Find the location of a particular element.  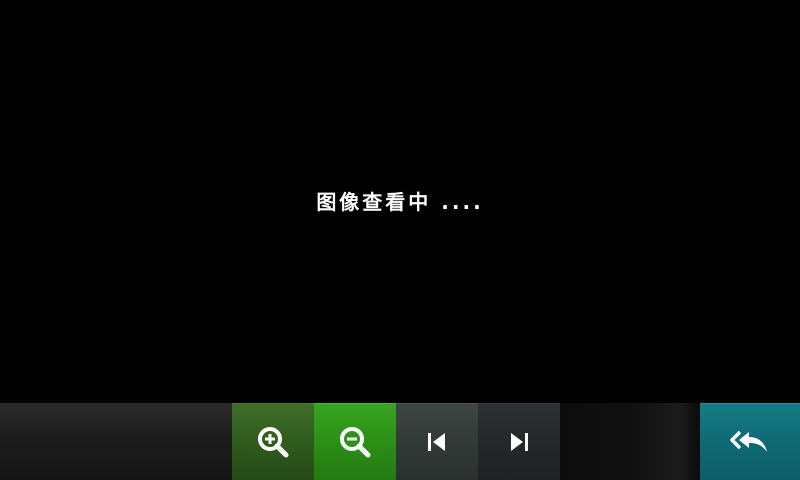

skip-next-icon is located at coordinates (519, 442).